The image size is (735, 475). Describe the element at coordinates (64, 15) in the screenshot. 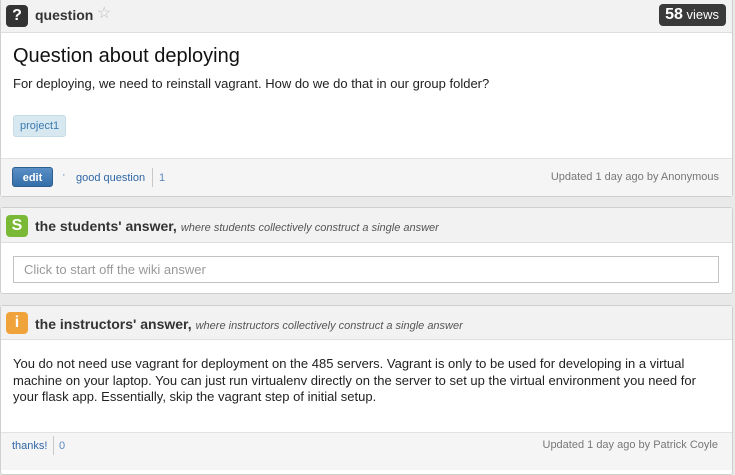

I see `post-type-label: question` at that location.